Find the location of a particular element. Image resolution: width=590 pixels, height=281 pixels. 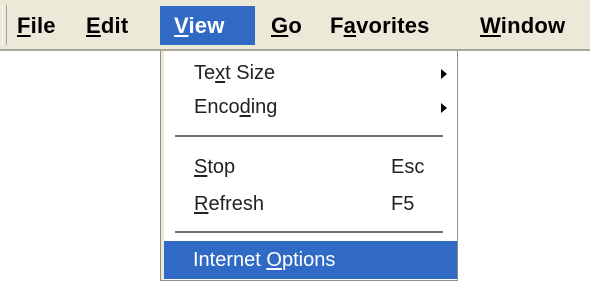

refresh-label: Refresh is located at coordinates (229, 204).